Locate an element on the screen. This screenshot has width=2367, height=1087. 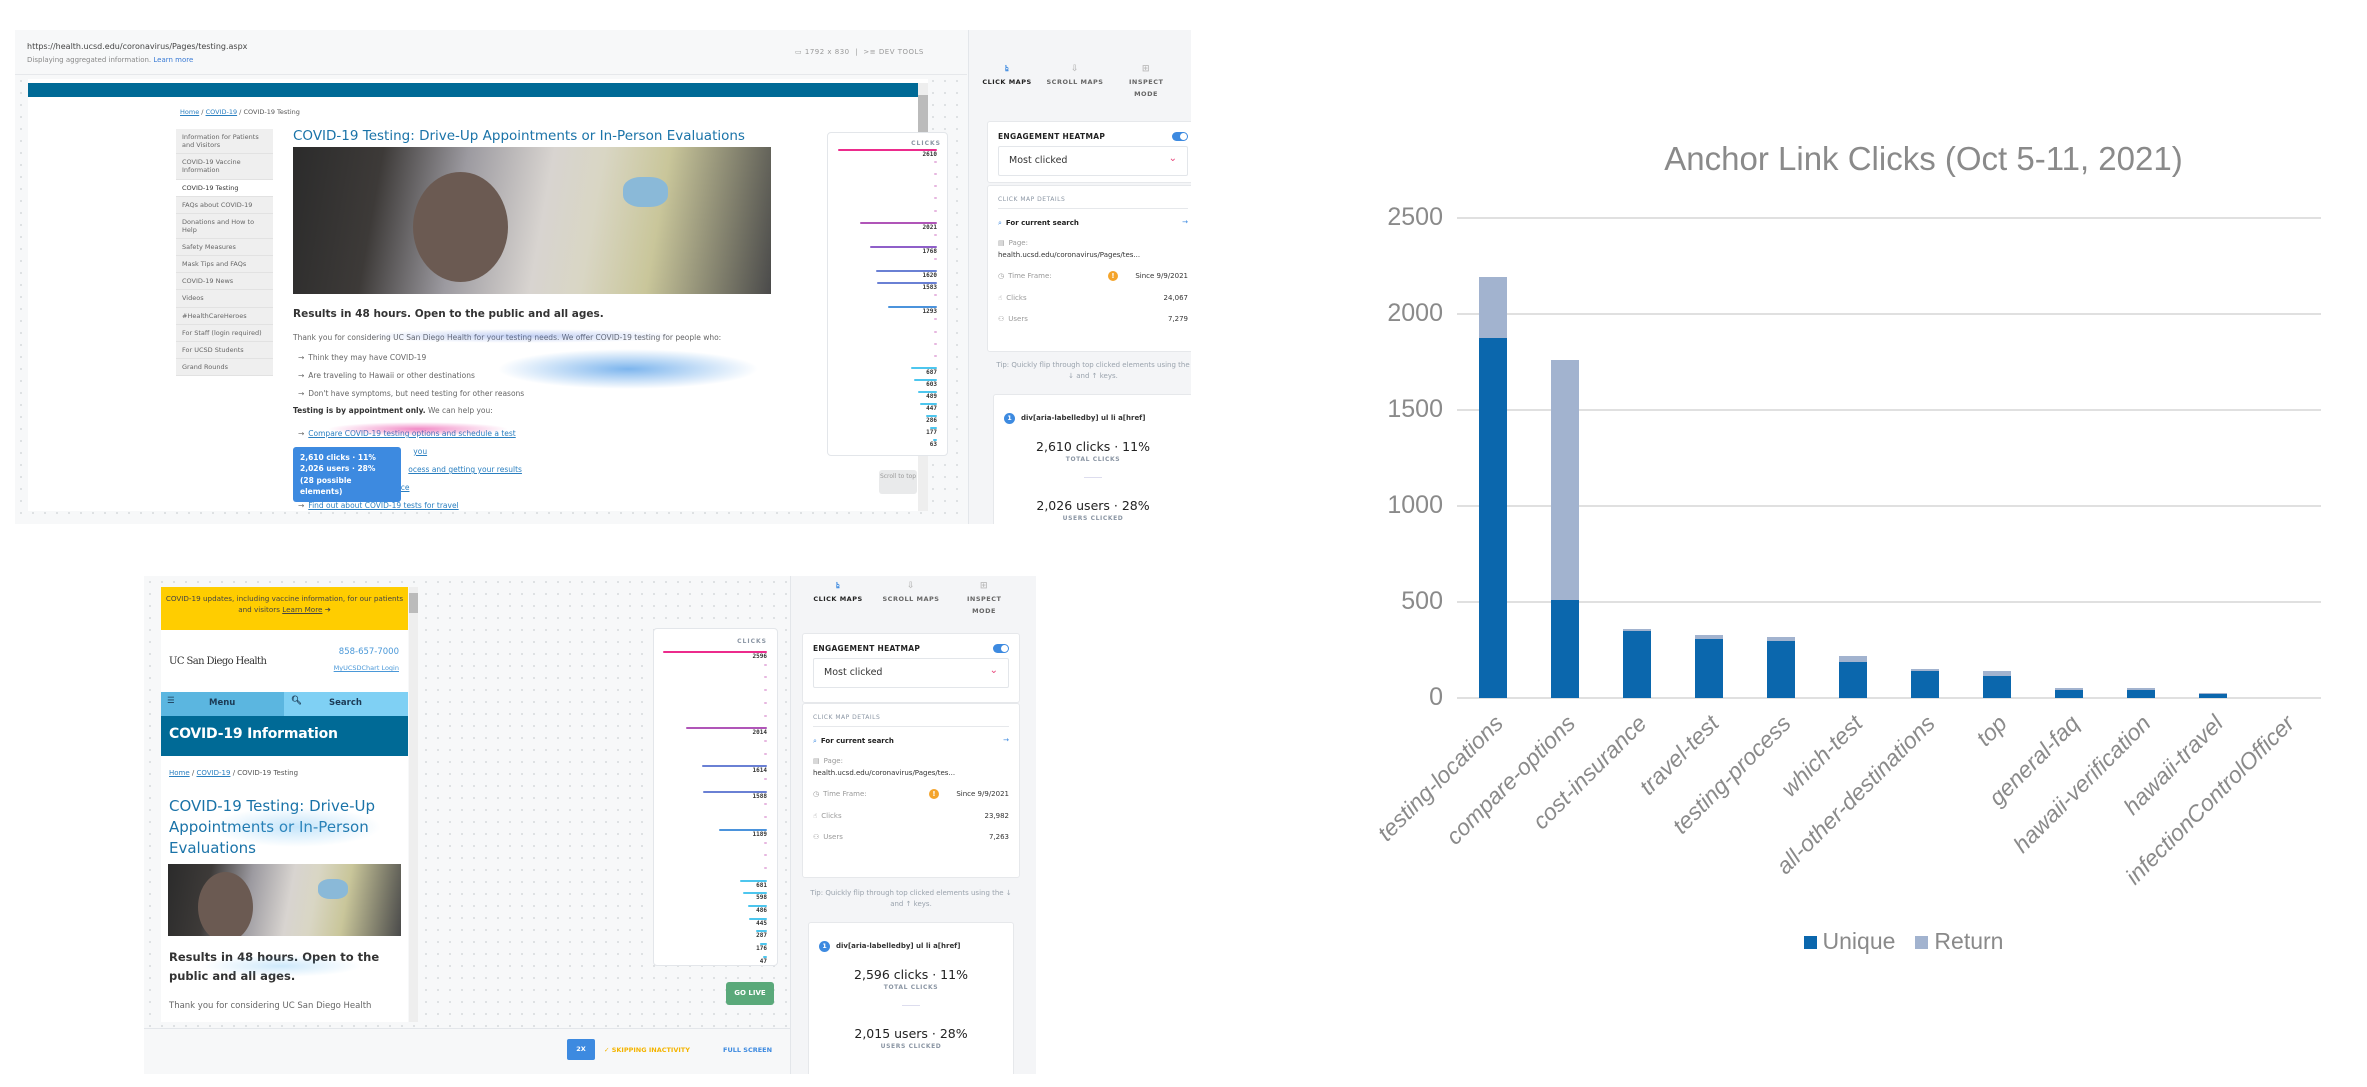
legend-swatch is located at coordinates (1810, 942).